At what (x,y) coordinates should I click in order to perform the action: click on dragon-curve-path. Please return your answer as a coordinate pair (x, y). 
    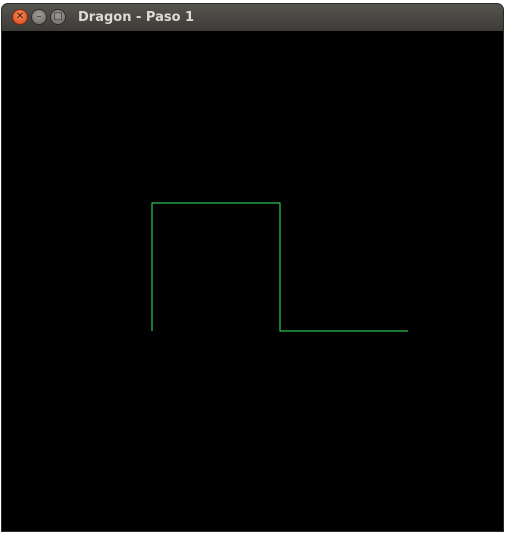
    Looking at the image, I should click on (279, 267).